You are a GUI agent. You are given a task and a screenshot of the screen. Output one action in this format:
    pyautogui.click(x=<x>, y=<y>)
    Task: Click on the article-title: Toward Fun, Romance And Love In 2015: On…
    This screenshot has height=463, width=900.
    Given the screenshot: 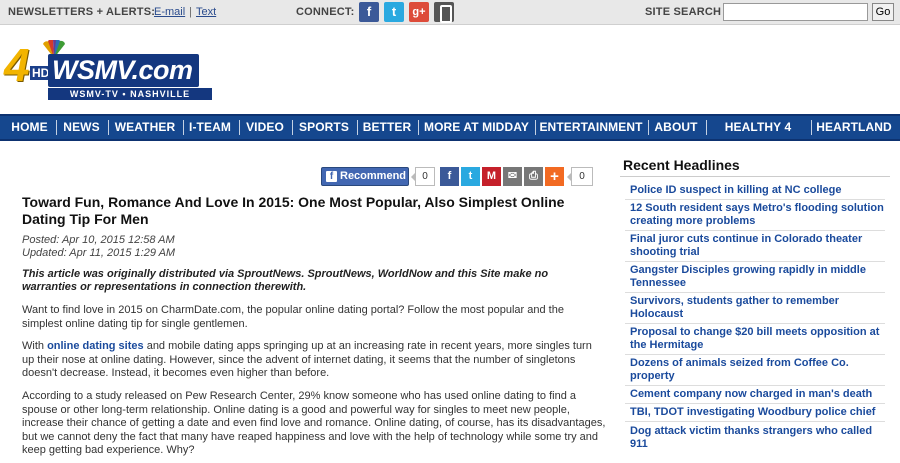 What is the action you would take?
    pyautogui.click(x=293, y=210)
    